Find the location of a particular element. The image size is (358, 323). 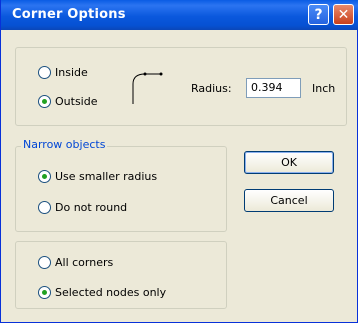

ok-button: OK is located at coordinates (289, 162).